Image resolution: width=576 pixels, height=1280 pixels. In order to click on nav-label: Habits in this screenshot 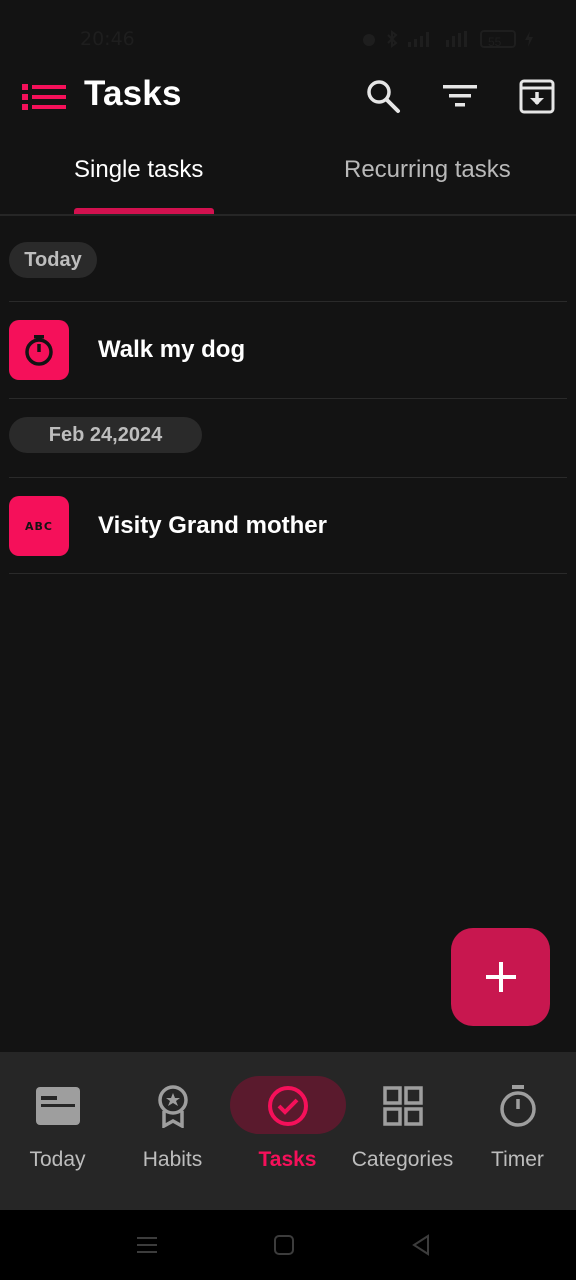, I will do `click(172, 1159)`.